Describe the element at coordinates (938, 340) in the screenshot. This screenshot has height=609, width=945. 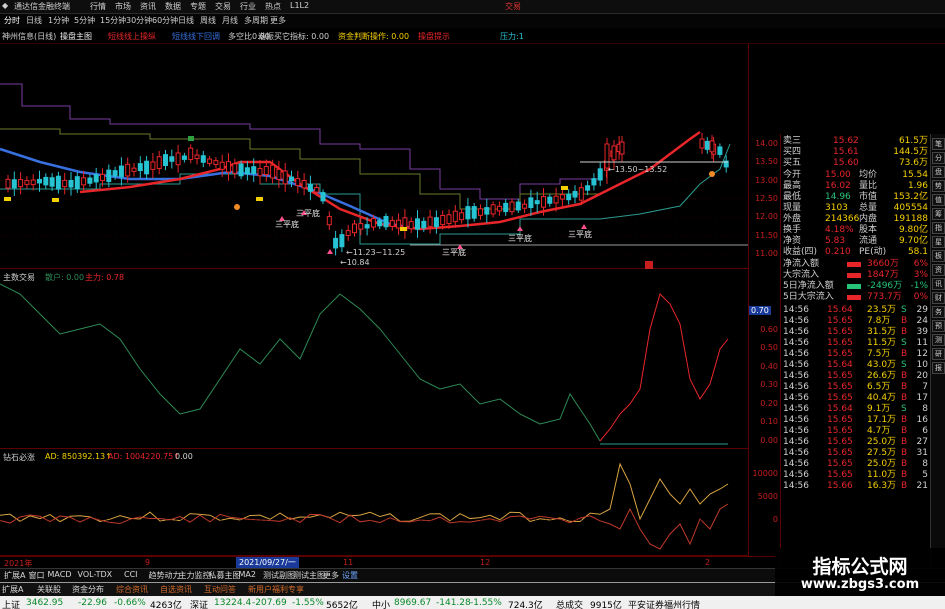
I see `side-tab-14: 测` at that location.